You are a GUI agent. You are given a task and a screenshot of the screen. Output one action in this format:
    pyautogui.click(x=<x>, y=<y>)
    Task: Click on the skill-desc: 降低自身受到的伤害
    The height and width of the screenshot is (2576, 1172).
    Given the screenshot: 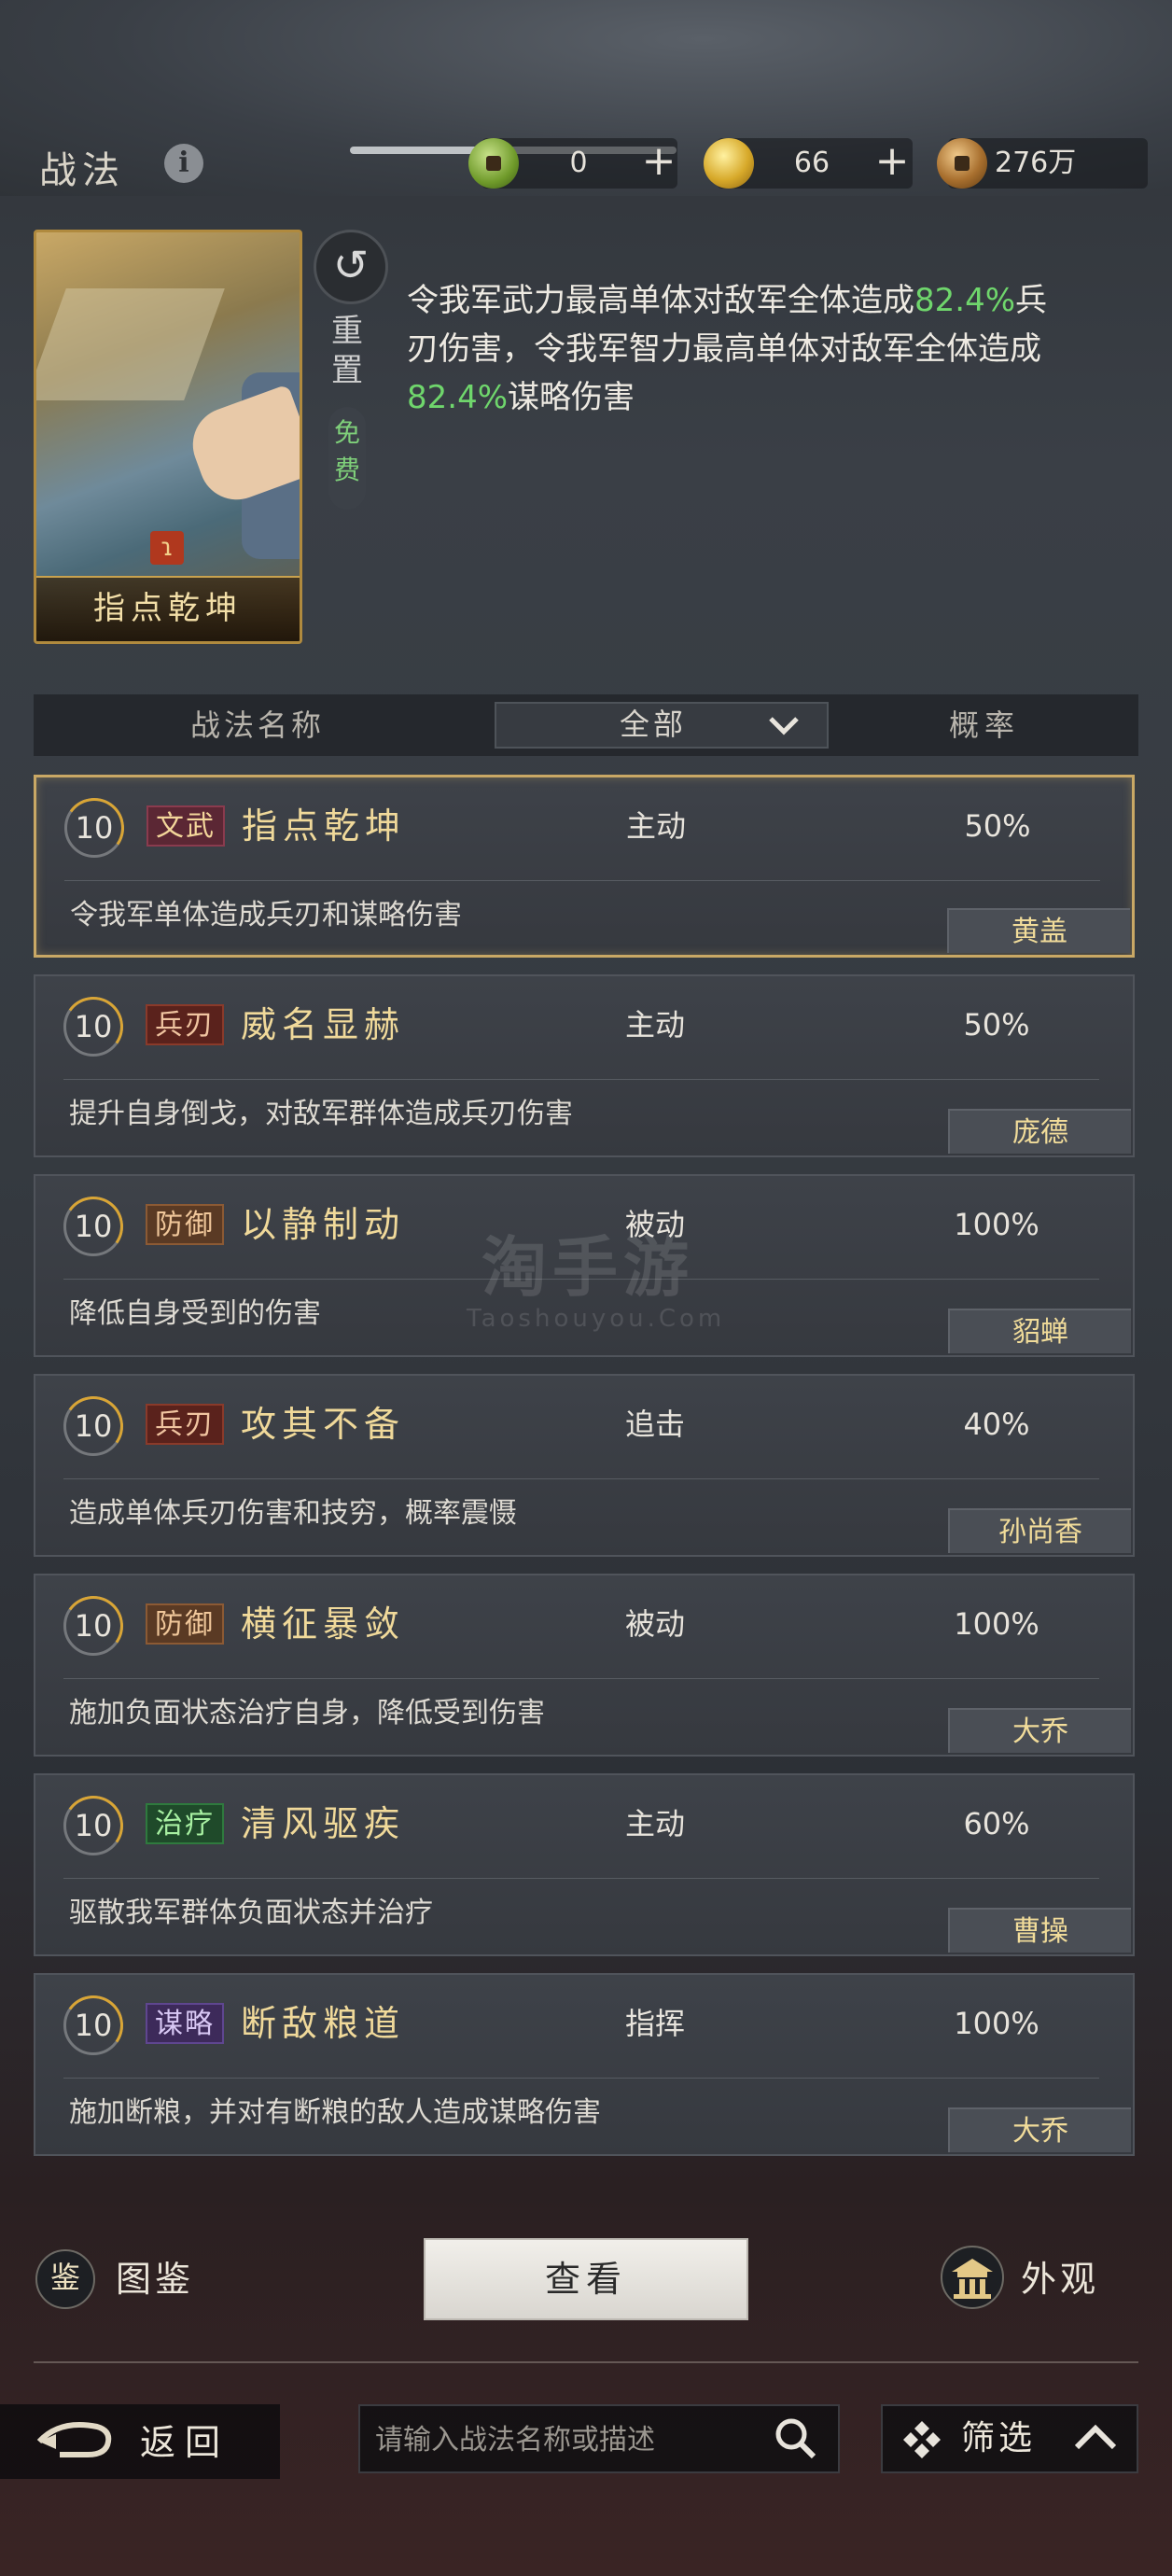 What is the action you would take?
    pyautogui.click(x=195, y=1313)
    